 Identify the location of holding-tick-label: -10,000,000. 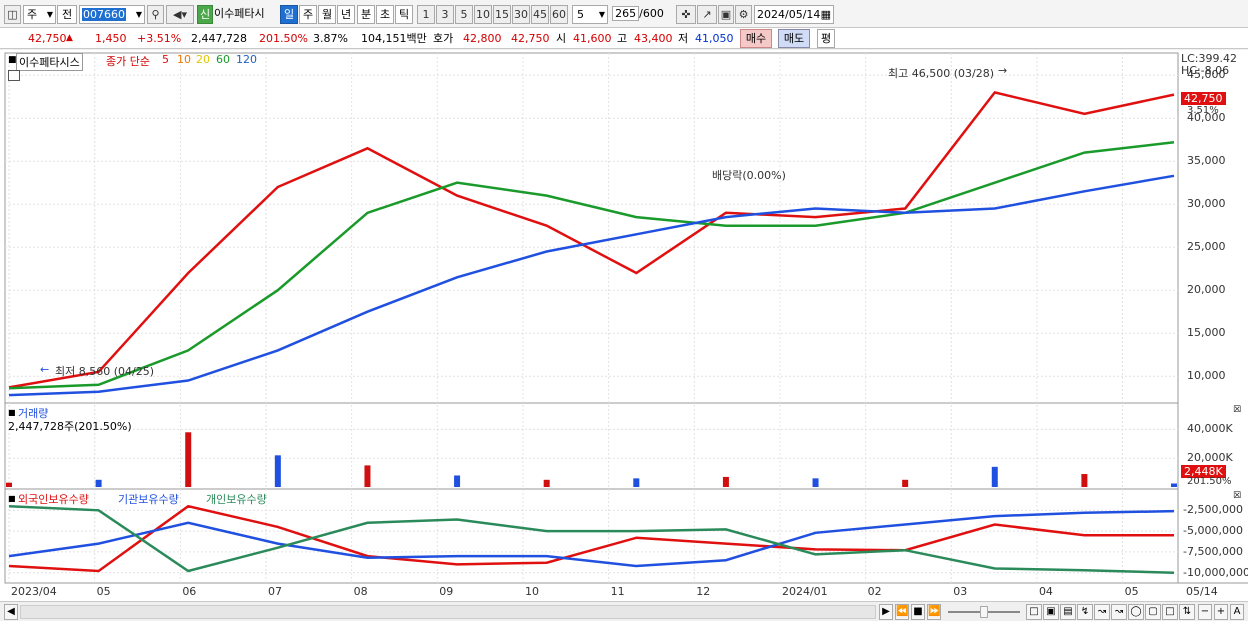
(1215, 572).